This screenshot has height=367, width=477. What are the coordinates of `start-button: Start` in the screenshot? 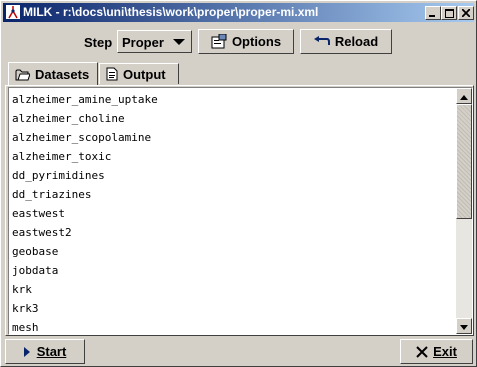 It's located at (45, 351).